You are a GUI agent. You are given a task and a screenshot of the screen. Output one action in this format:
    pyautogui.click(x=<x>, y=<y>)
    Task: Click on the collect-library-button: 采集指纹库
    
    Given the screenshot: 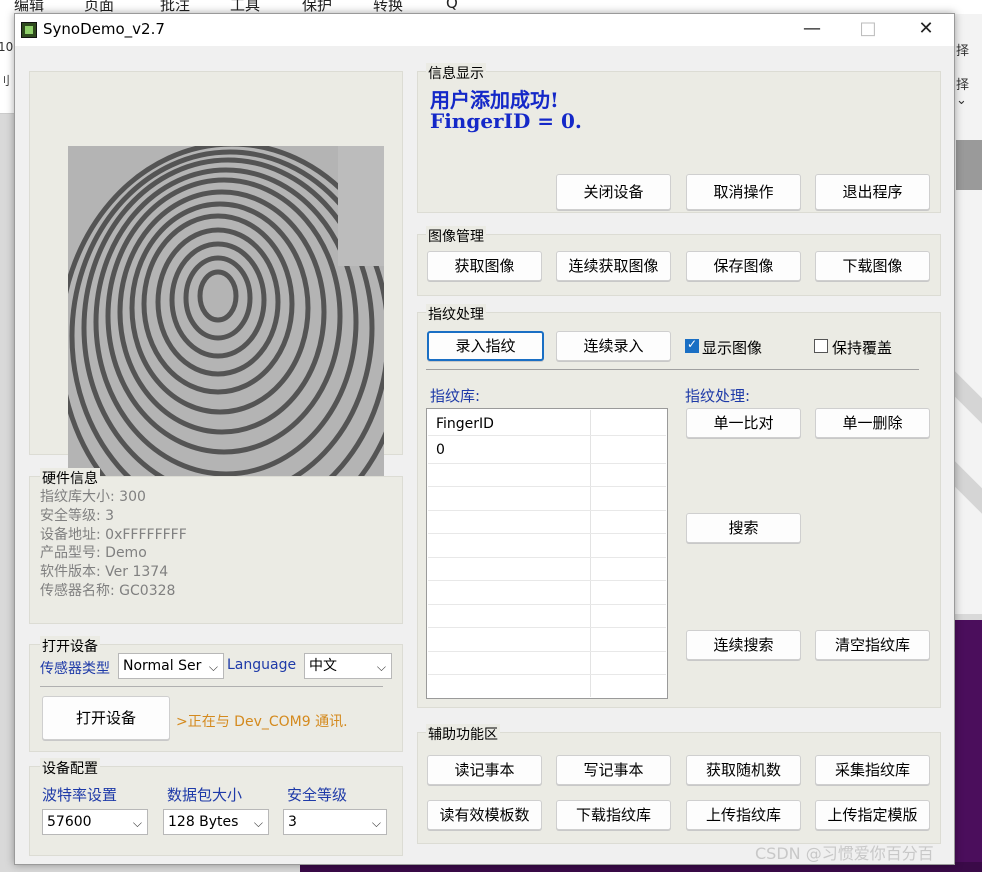 What is the action you would take?
    pyautogui.click(x=872, y=770)
    